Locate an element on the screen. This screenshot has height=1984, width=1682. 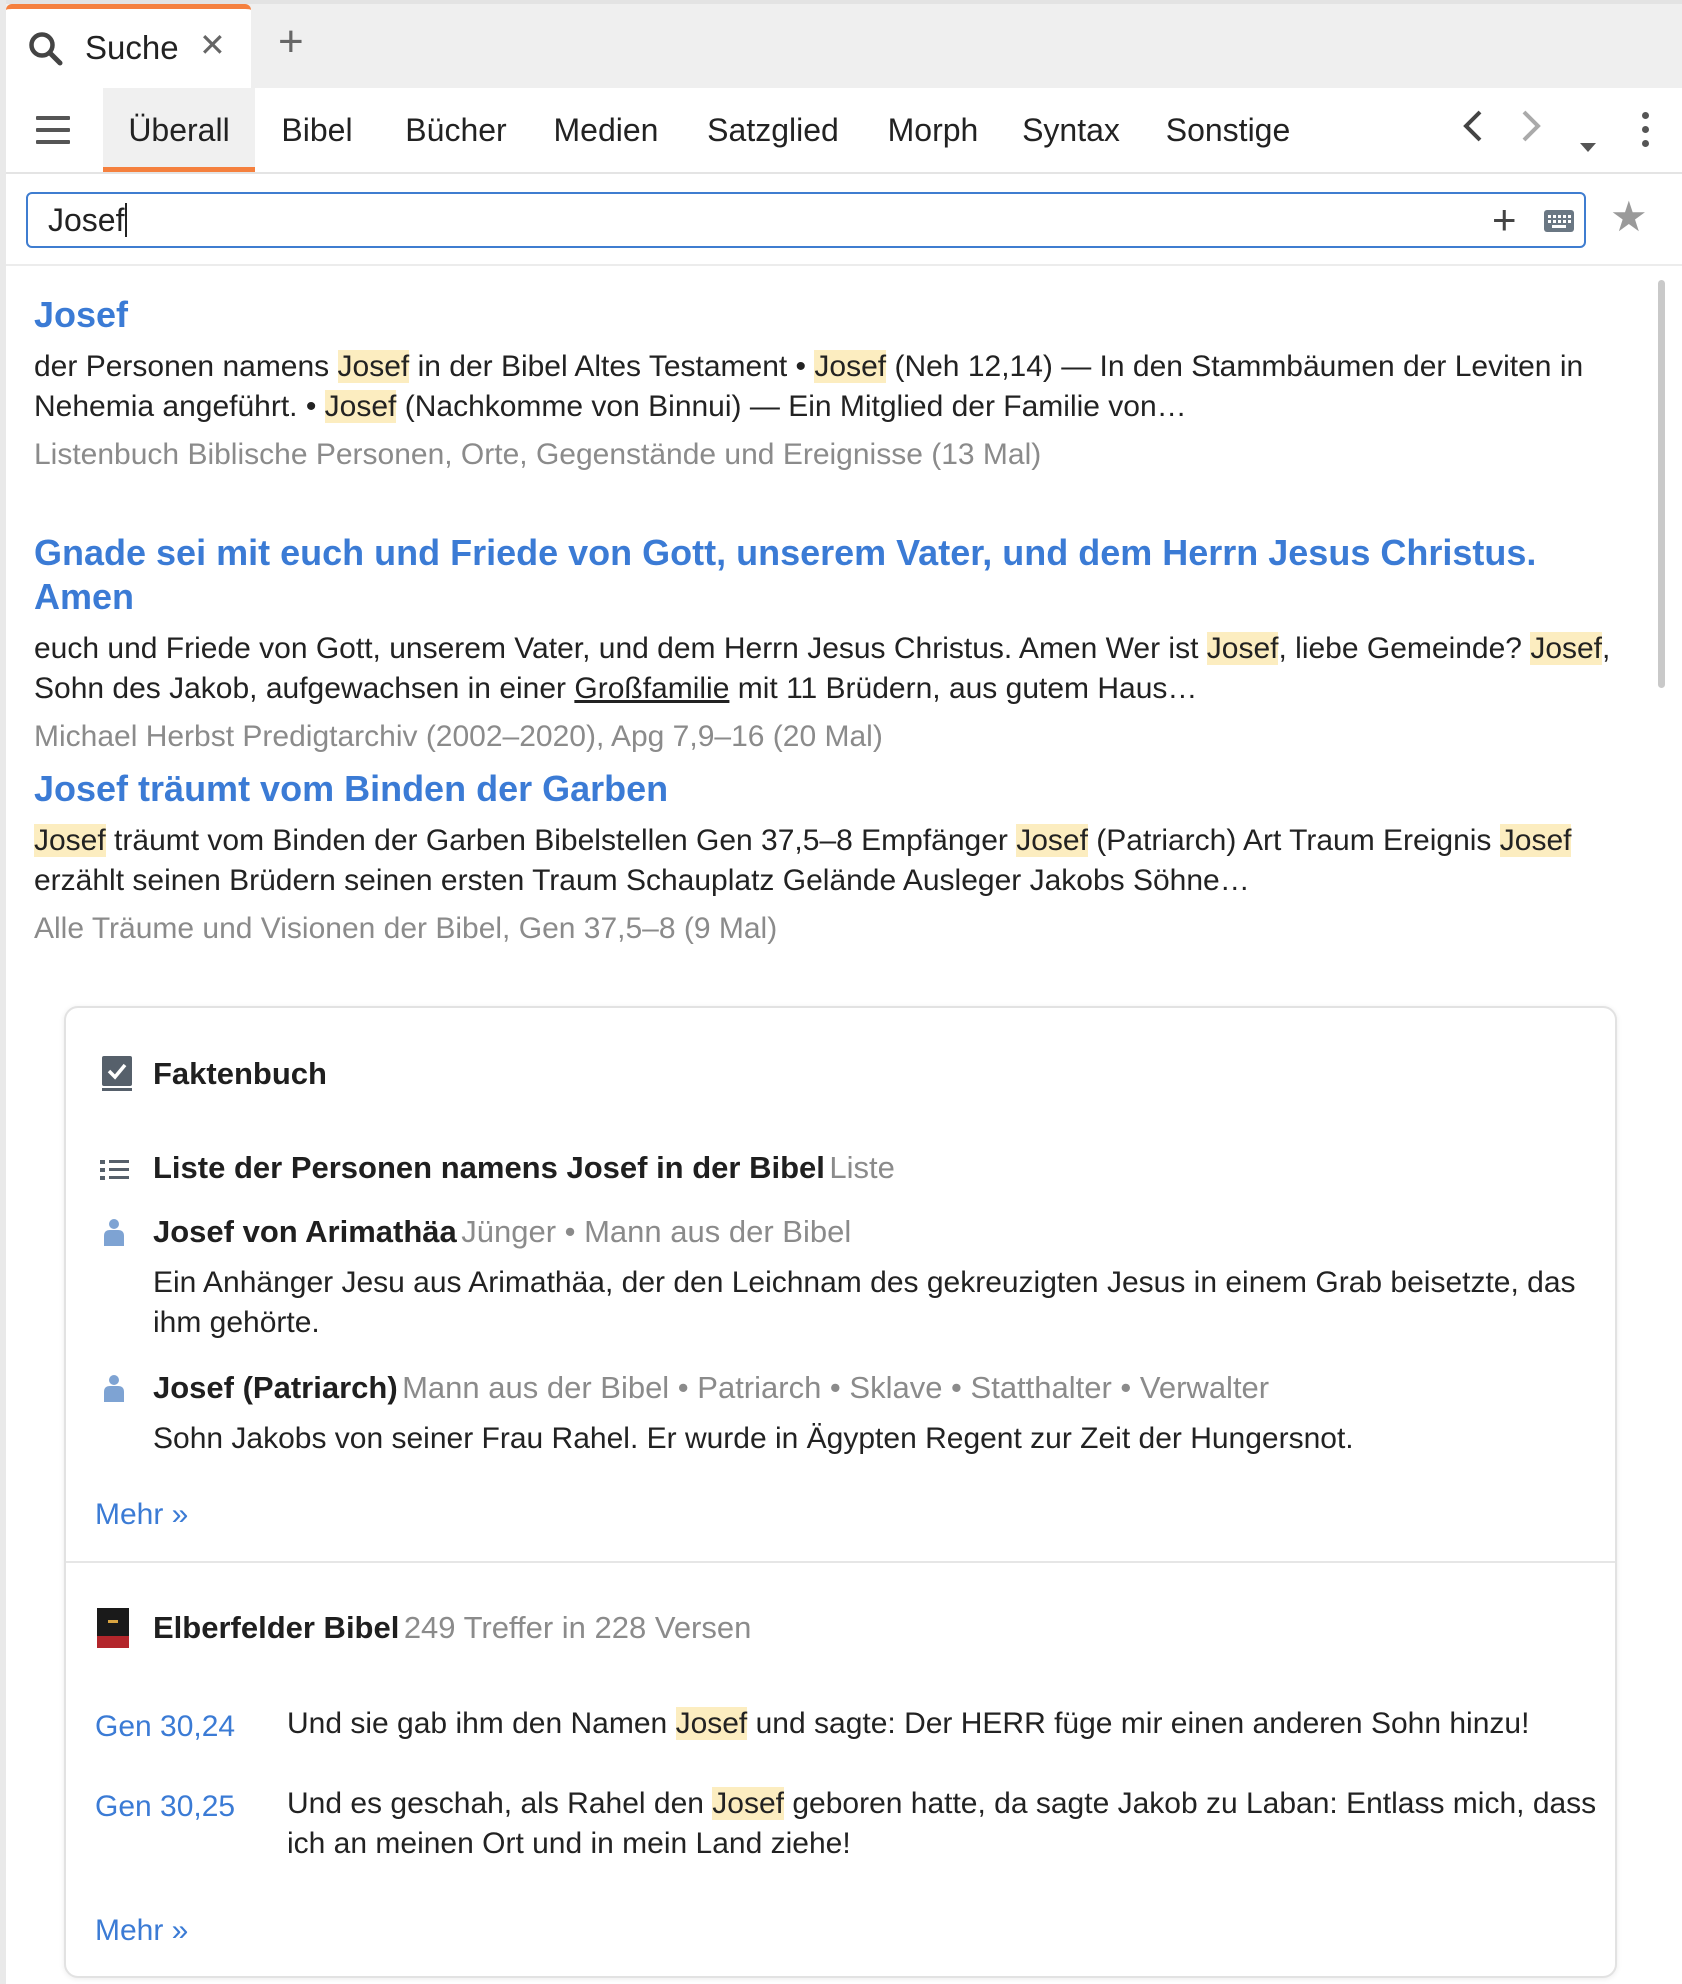
tab-suche: Suche ✕ is located at coordinates (128, 46).